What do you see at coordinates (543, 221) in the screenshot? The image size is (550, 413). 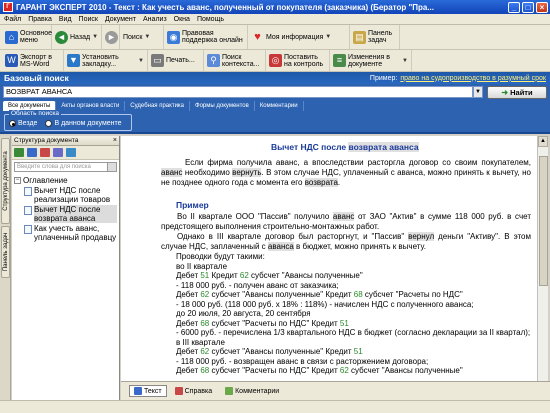 I see `scroll-thumb` at bounding box center [543, 221].